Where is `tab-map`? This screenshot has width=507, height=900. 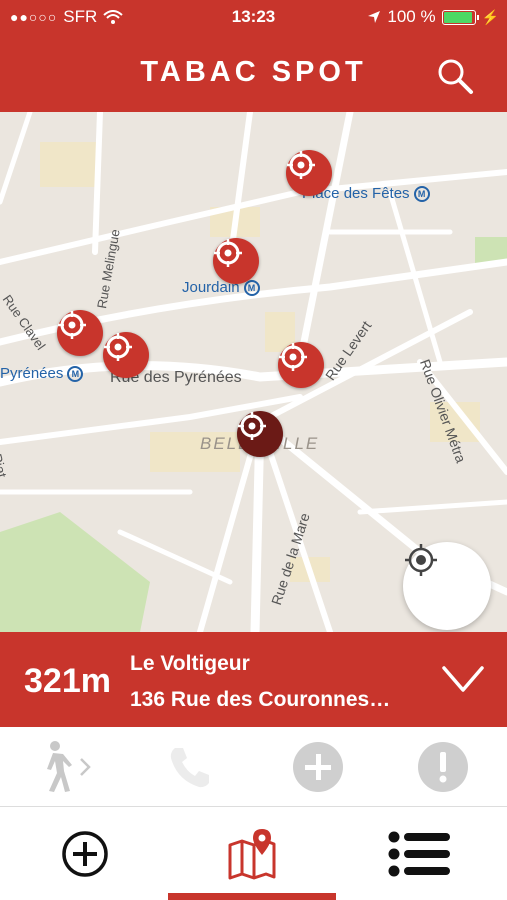 tab-map is located at coordinates (252, 854).